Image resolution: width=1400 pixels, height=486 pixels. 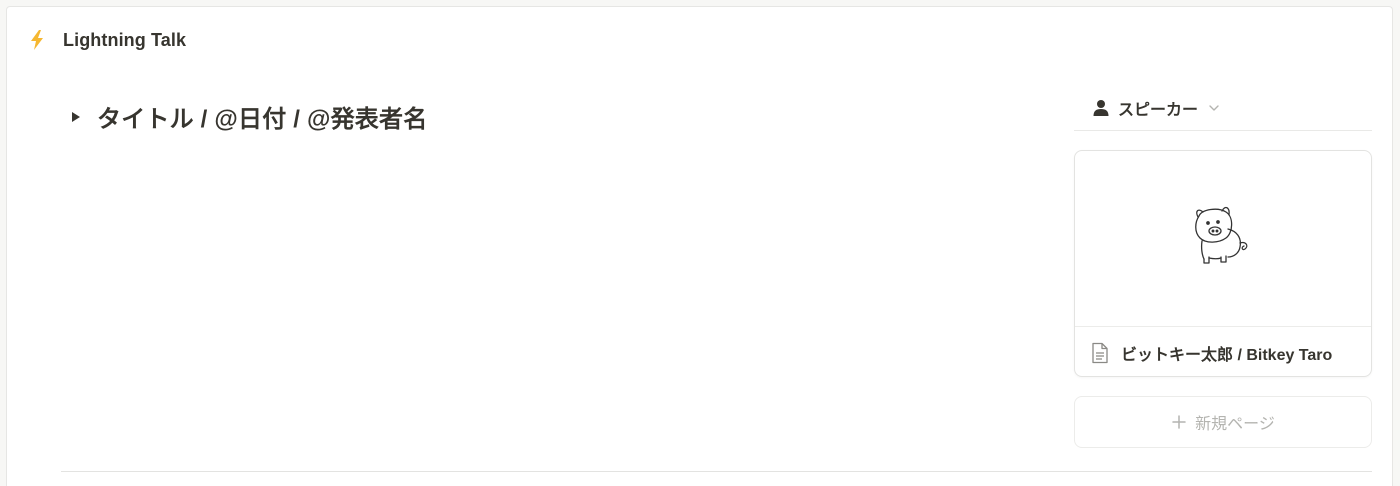 I want to click on card-footer: ビットキー太郎 / Bitkey Taro, so click(x=1223, y=351).